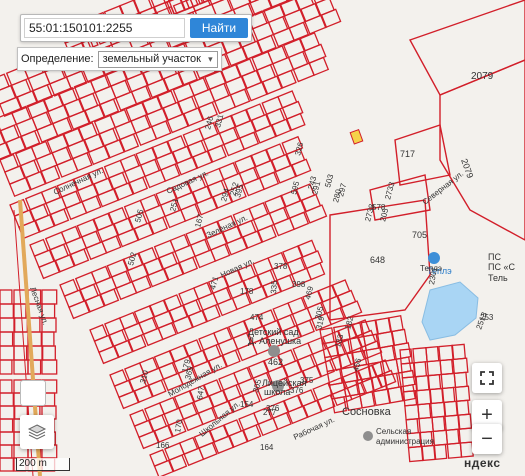  Describe the element at coordinates (498, 278) in the screenshot. I see `map-label: Тель` at that location.